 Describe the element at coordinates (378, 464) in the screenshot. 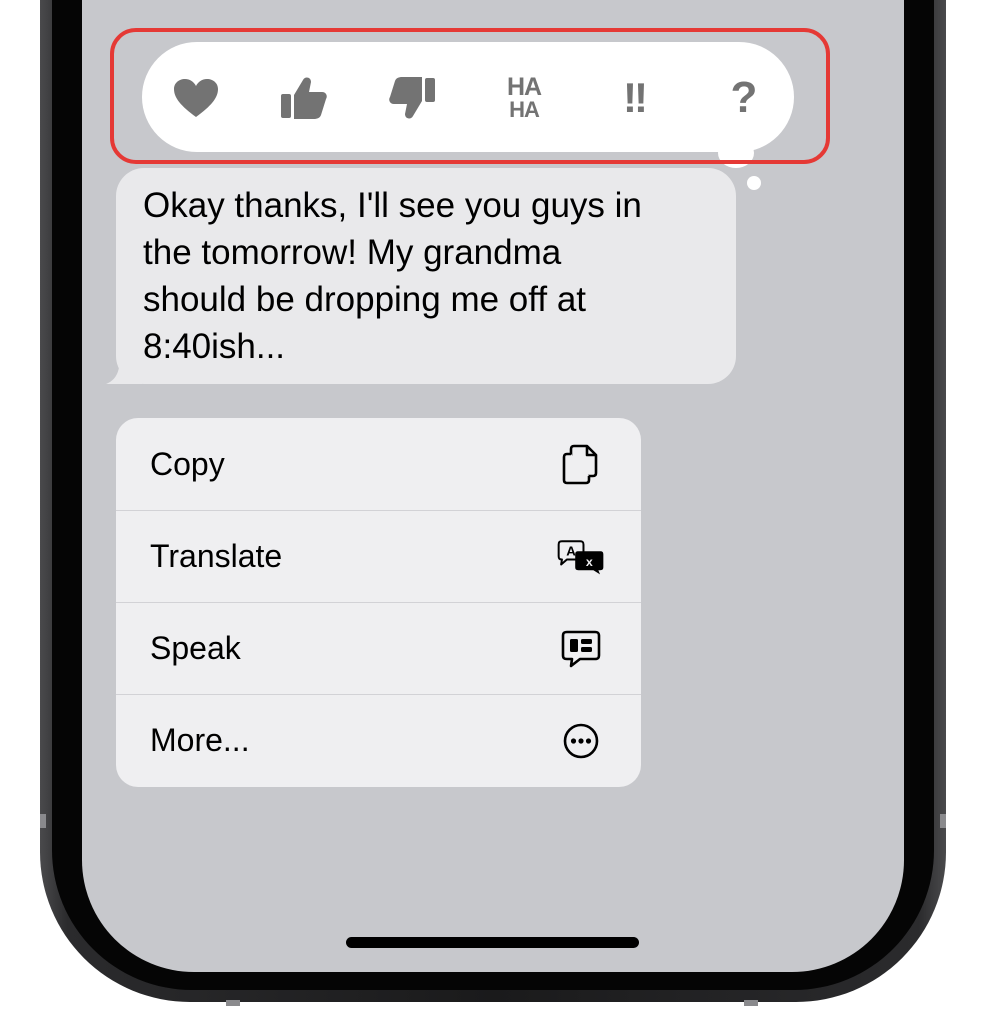

I see `menu-item-copy: Copy` at that location.